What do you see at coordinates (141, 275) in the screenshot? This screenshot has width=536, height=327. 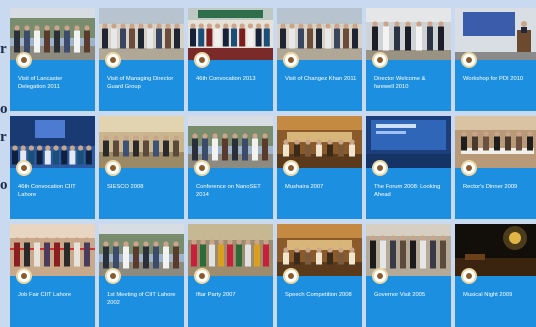 I see `gallery-card: 1st Meeting of CIIT Lahore 2002` at bounding box center [141, 275].